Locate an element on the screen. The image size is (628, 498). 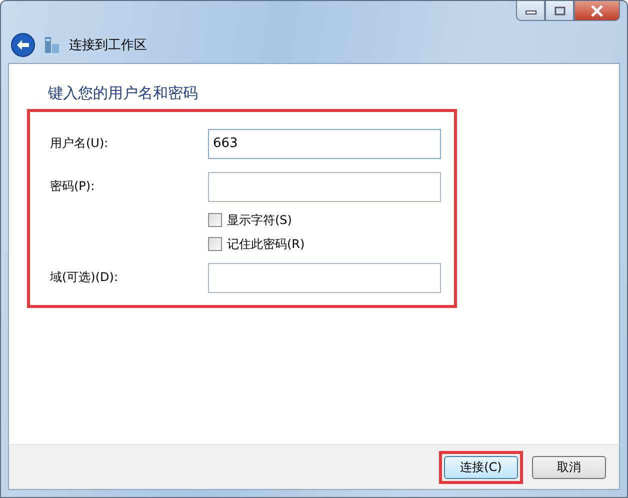
input-field: 663 is located at coordinates (324, 143).